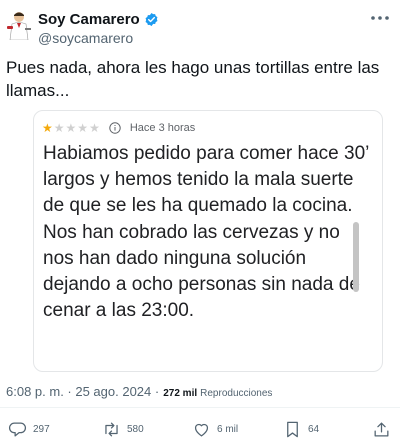 This screenshot has height=447, width=400. What do you see at coordinates (151, 19) in the screenshot?
I see `verified-badge-icon` at bounding box center [151, 19].